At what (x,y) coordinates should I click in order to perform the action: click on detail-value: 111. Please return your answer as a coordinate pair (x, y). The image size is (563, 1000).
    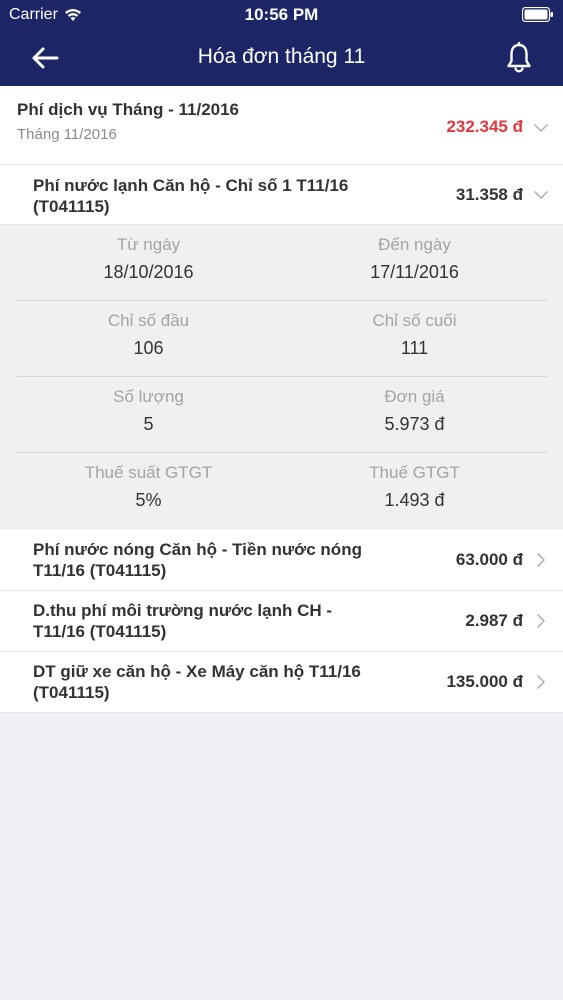
    Looking at the image, I should click on (414, 348).